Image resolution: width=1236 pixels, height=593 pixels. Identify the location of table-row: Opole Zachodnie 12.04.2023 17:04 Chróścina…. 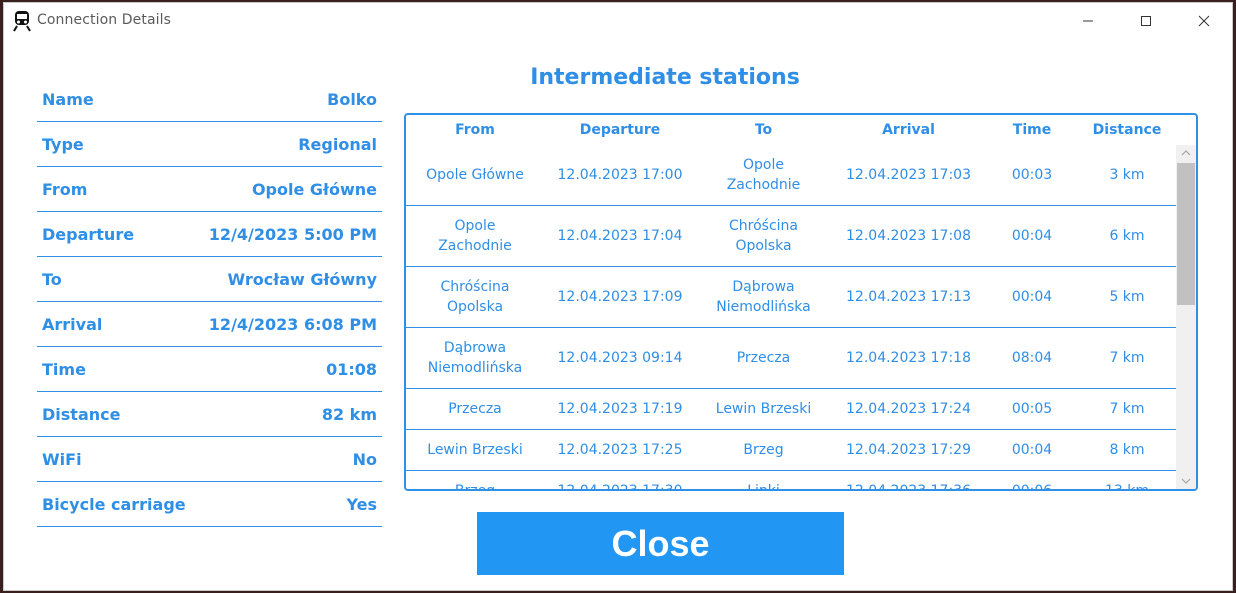
(791, 236).